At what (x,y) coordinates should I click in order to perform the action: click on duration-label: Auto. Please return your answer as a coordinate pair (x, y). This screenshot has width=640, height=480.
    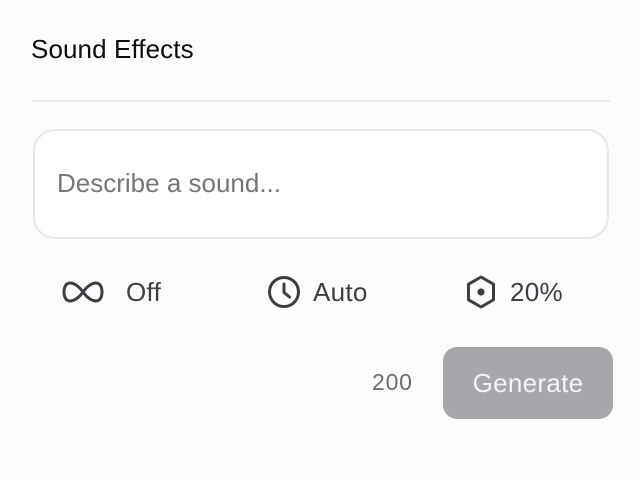
    Looking at the image, I should click on (340, 291).